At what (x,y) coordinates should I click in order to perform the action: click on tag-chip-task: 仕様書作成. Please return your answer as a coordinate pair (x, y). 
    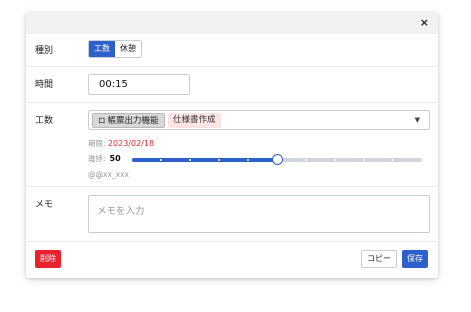
    Looking at the image, I should click on (194, 120).